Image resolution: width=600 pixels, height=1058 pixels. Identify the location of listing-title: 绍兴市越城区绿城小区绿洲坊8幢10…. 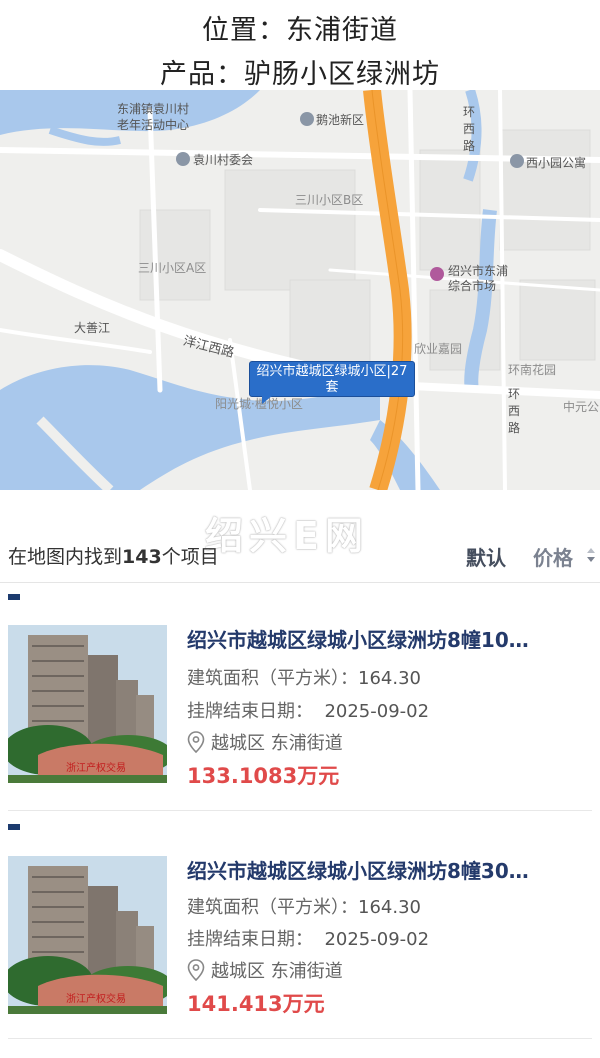
(389, 638).